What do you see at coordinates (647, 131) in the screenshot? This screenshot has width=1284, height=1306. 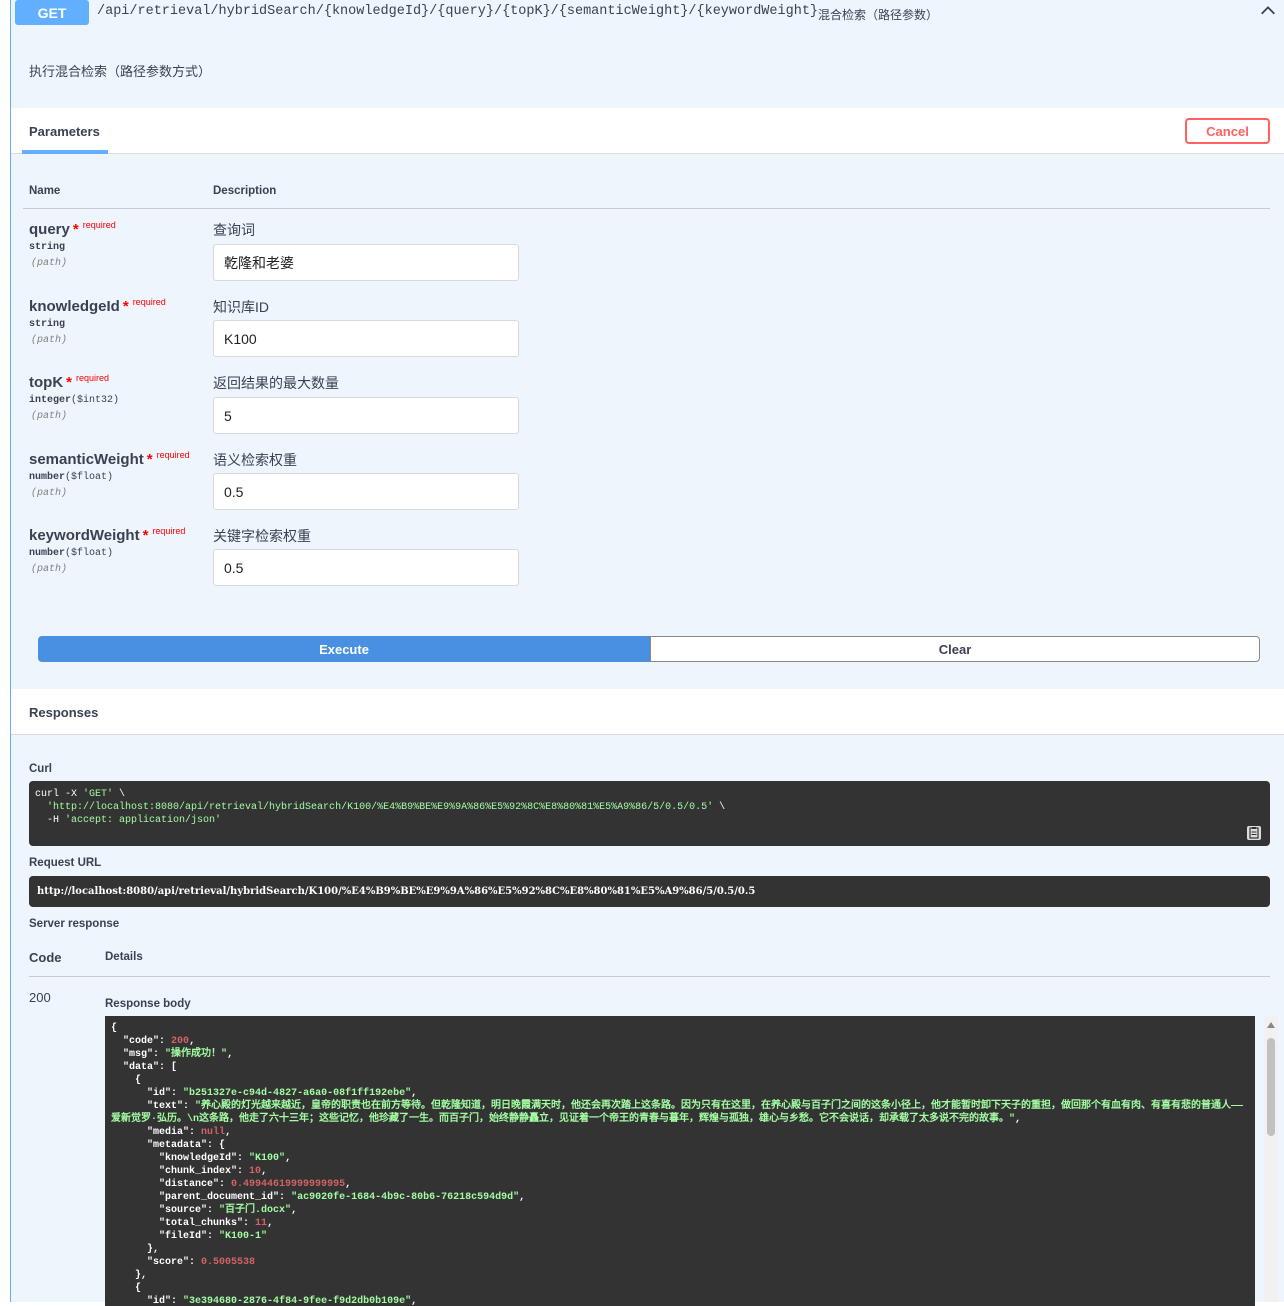 I see `parameters-header: Parameters Cancel` at bounding box center [647, 131].